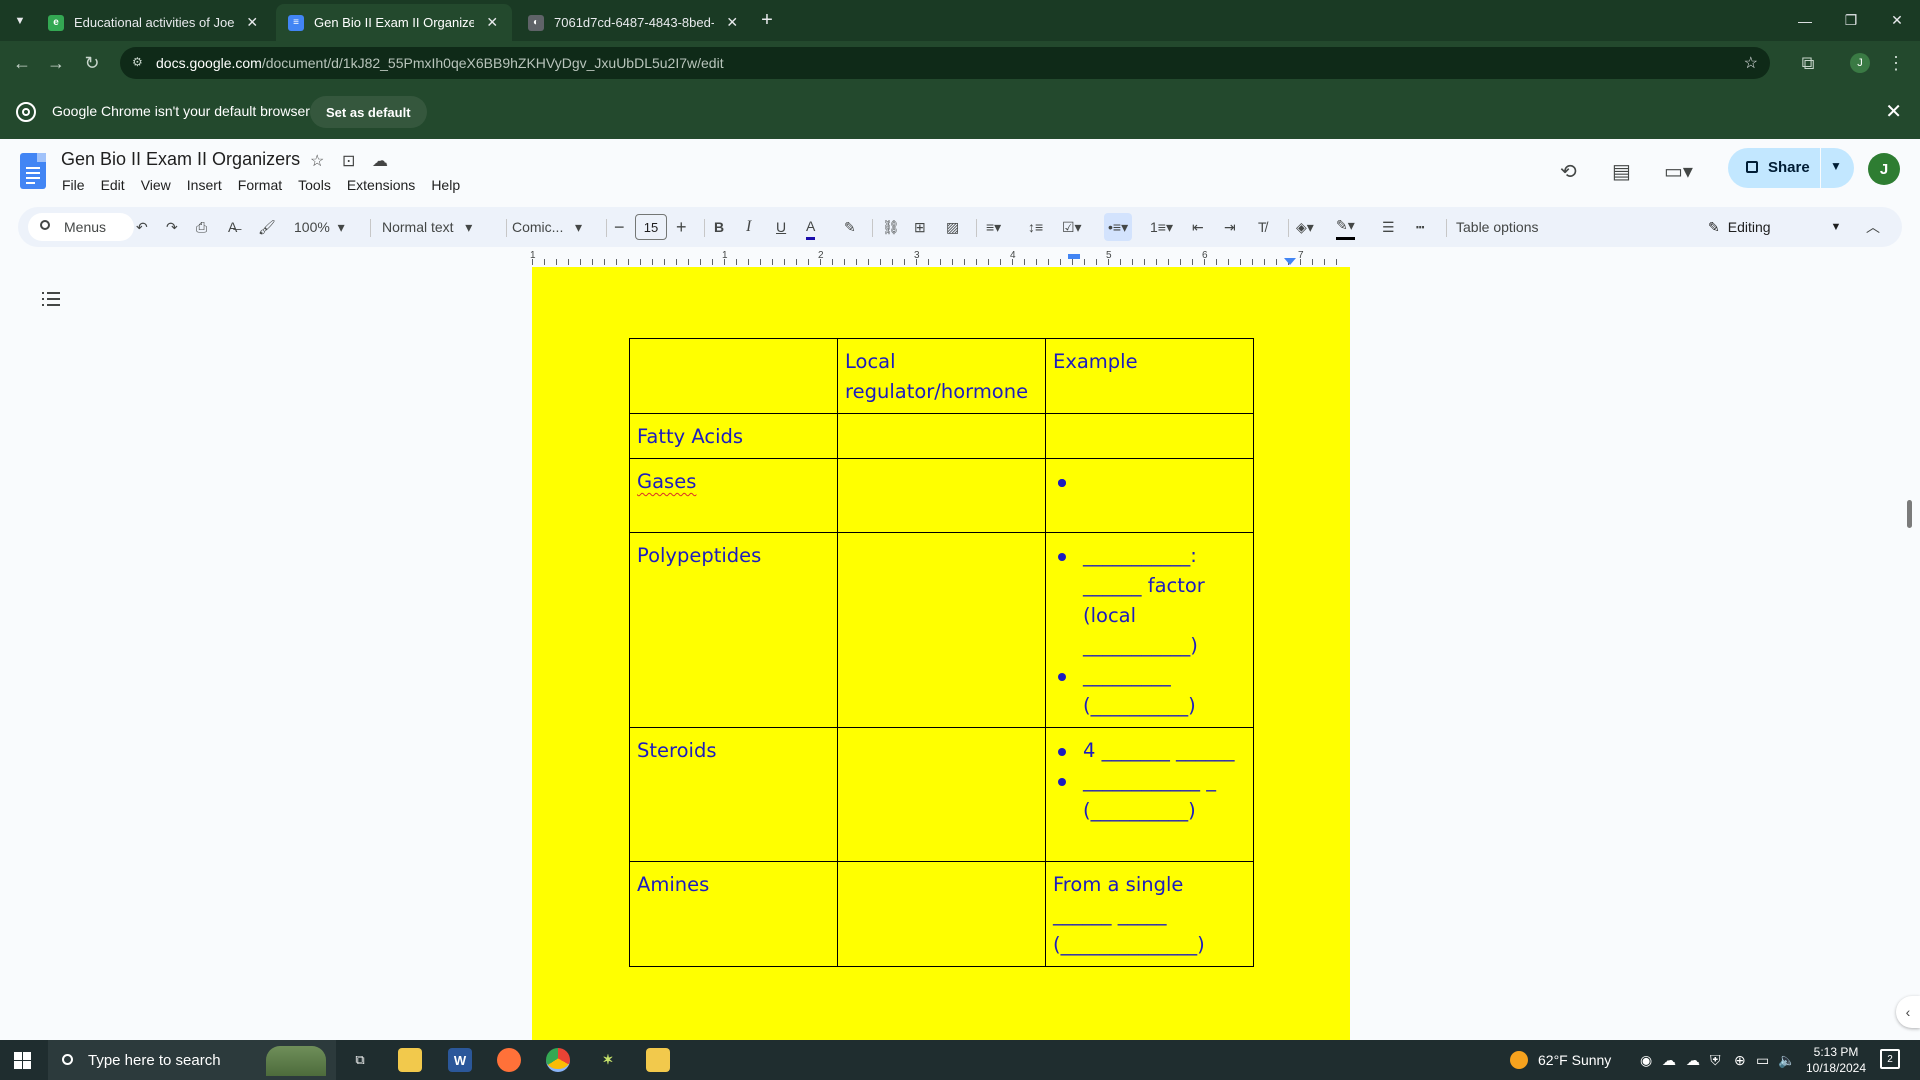  What do you see at coordinates (733, 794) in the screenshot?
I see `row-label-cell: Steroids` at bounding box center [733, 794].